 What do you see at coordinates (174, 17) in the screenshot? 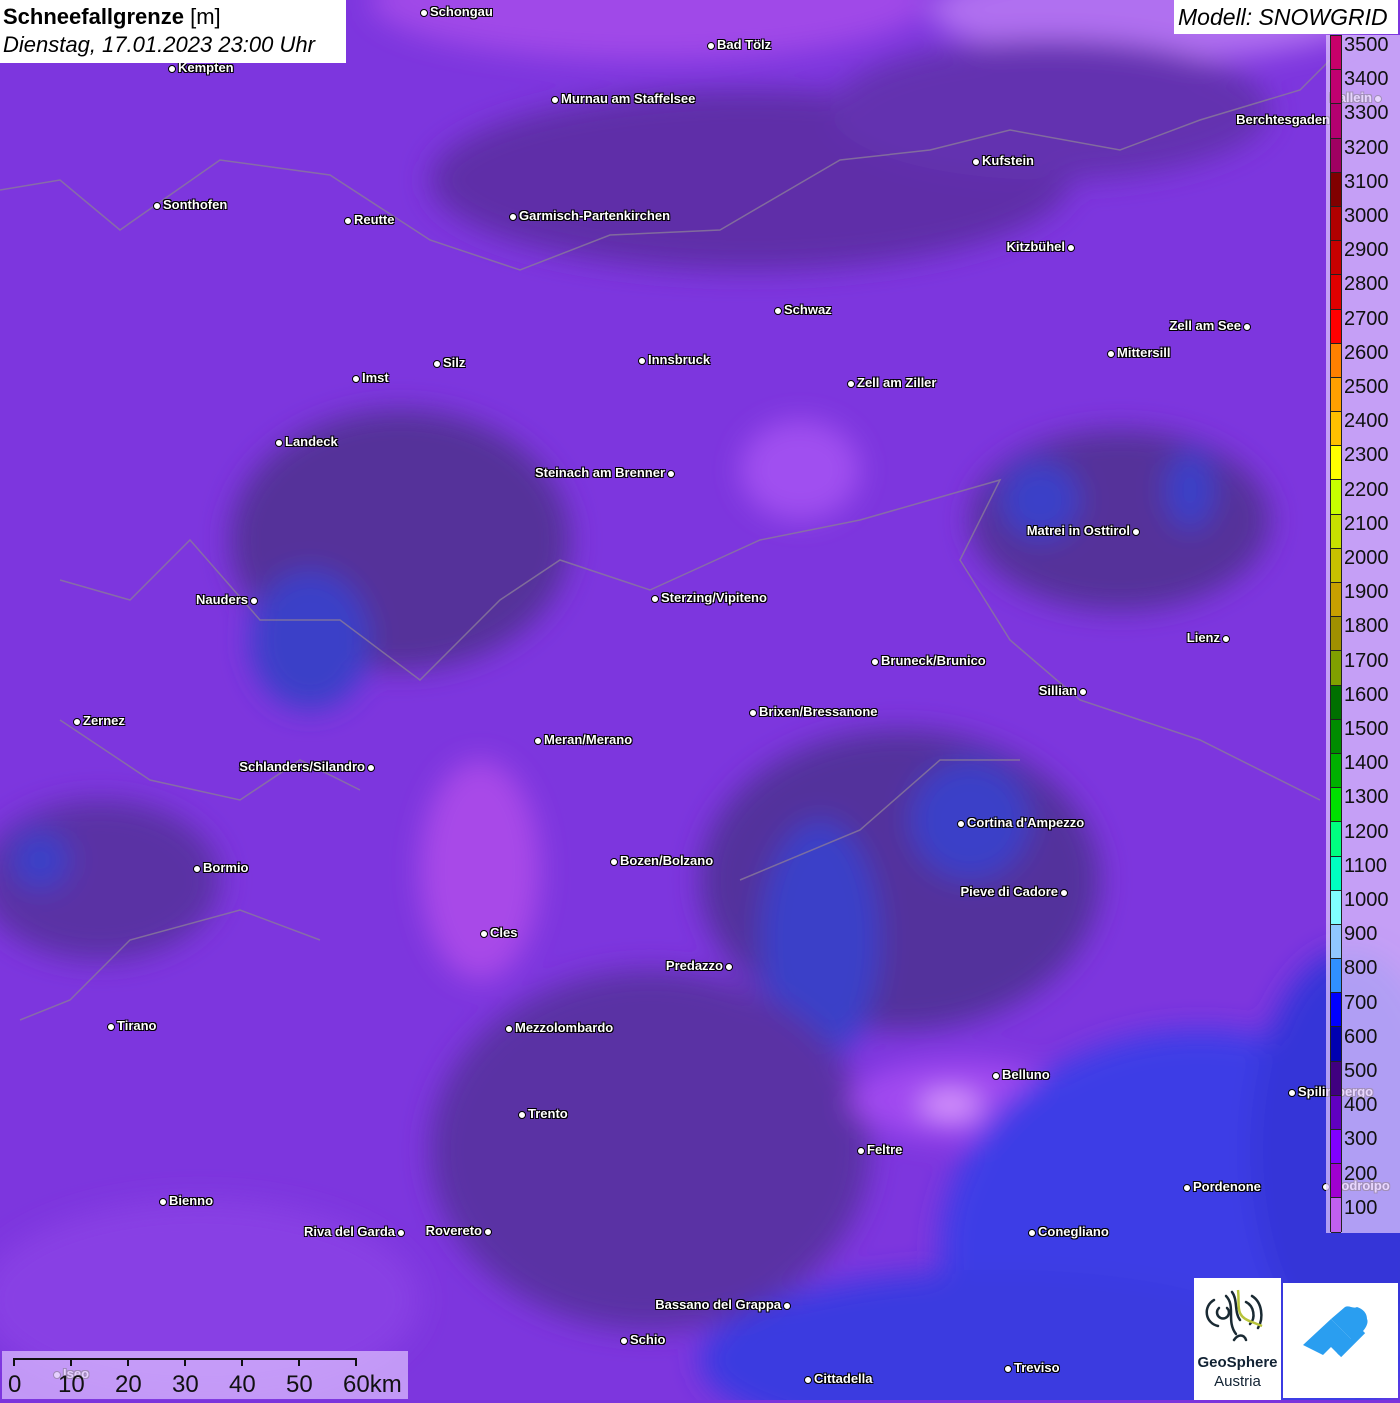
I see `map-title: Schneefallgrenze [m]` at bounding box center [174, 17].